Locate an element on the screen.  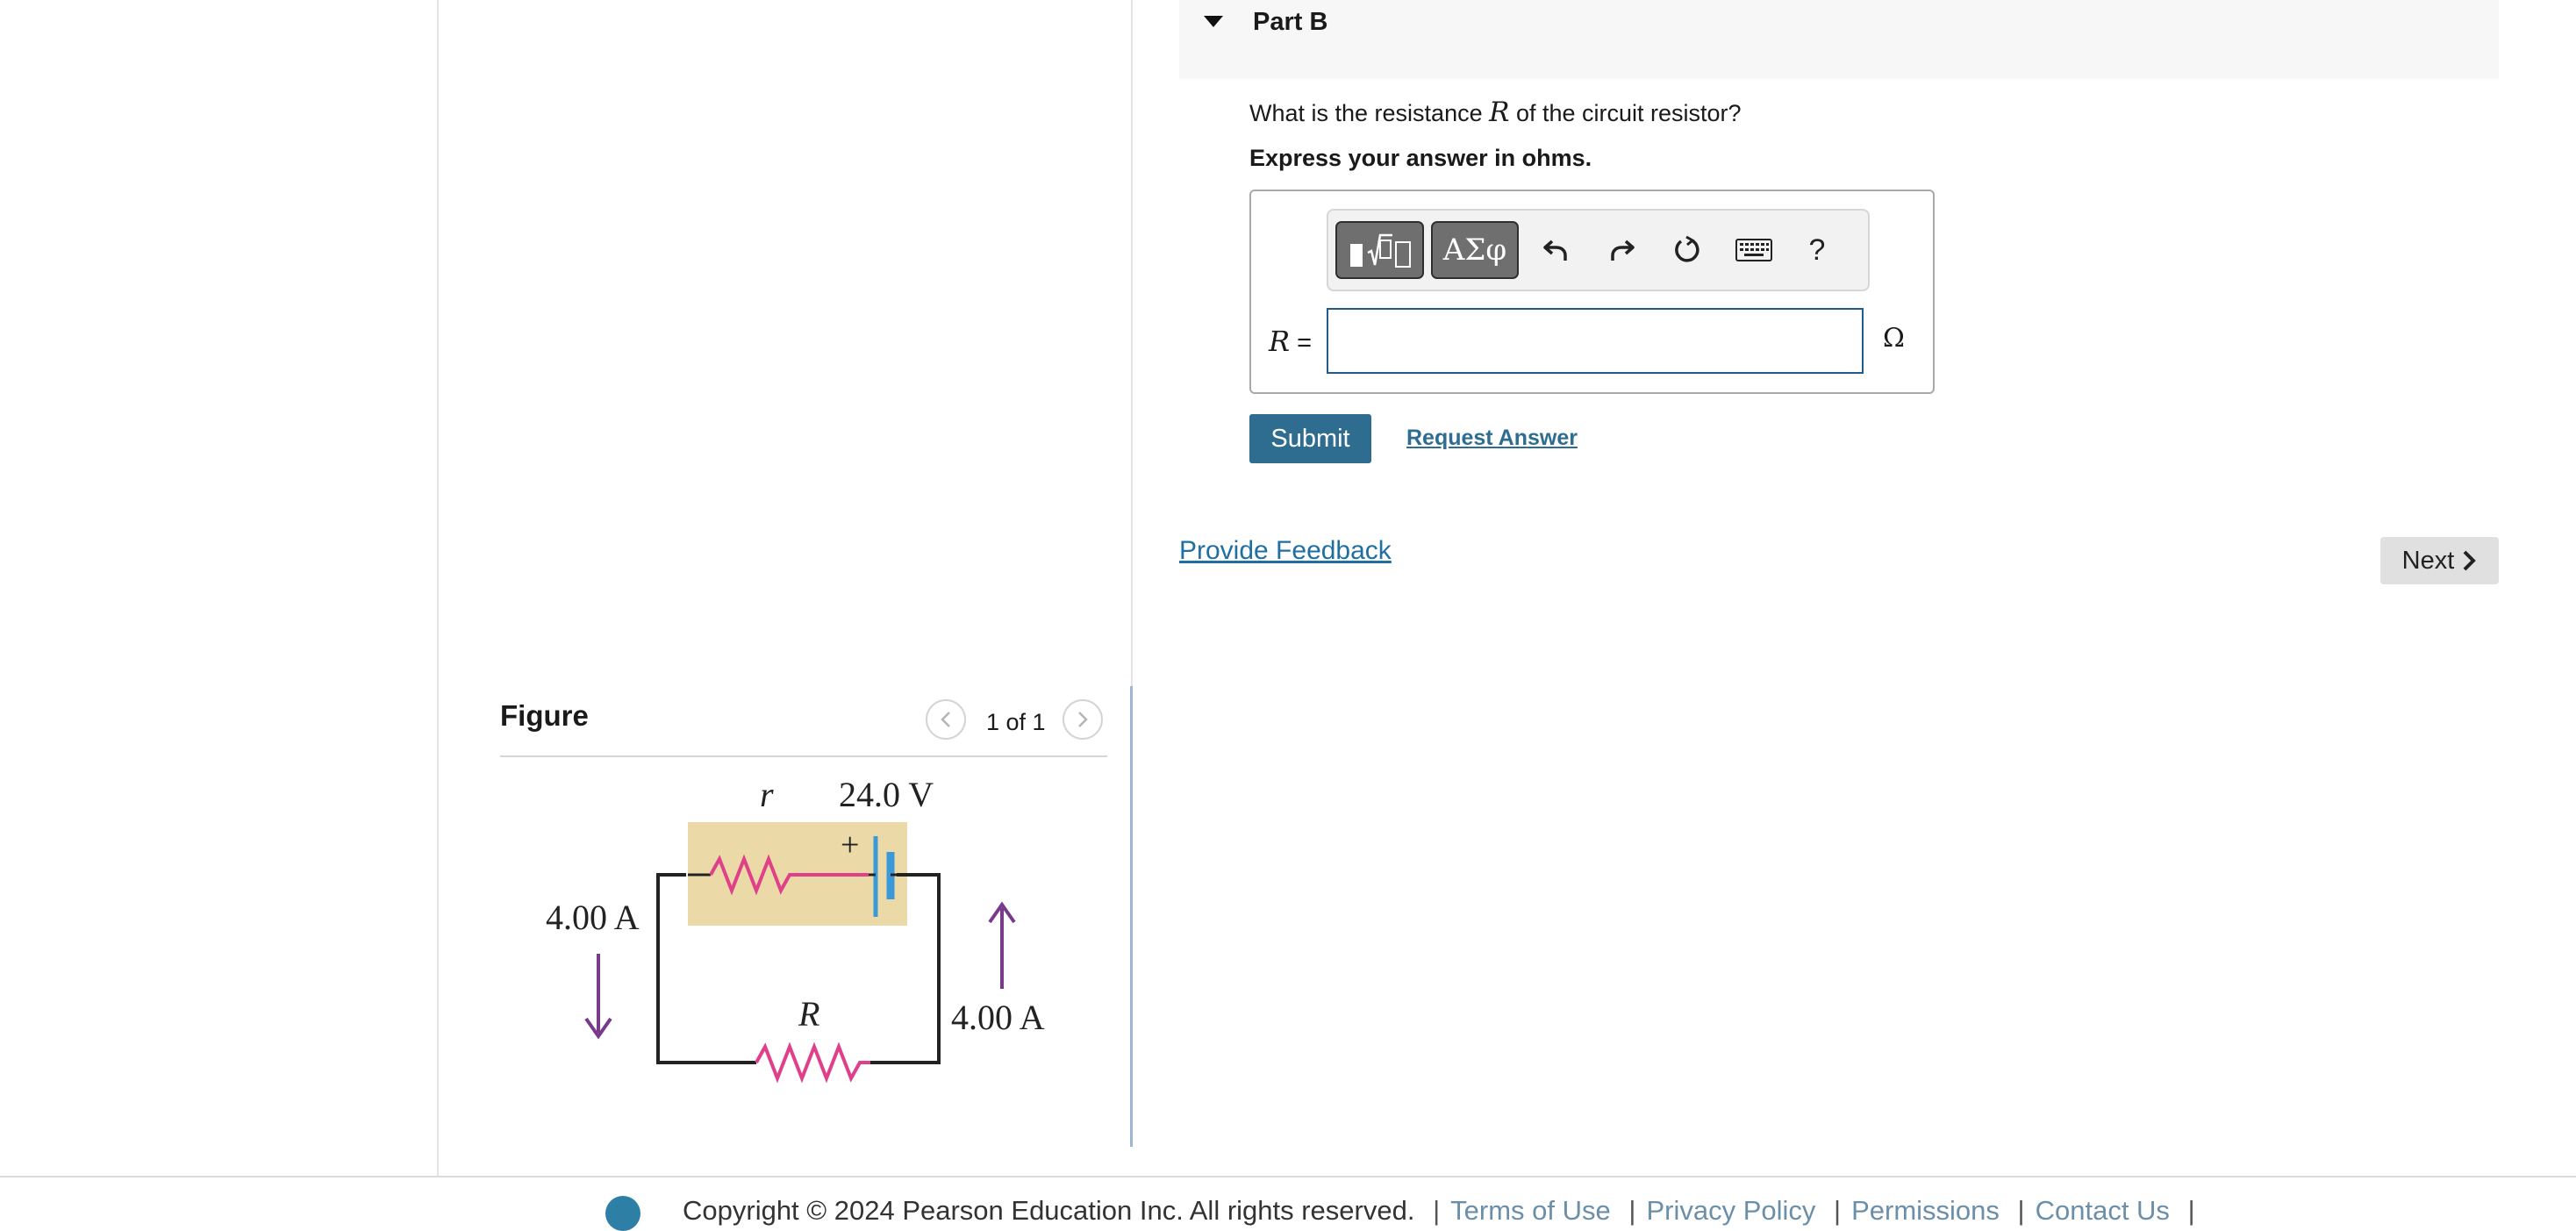
left-column-divider is located at coordinates (438, 588).